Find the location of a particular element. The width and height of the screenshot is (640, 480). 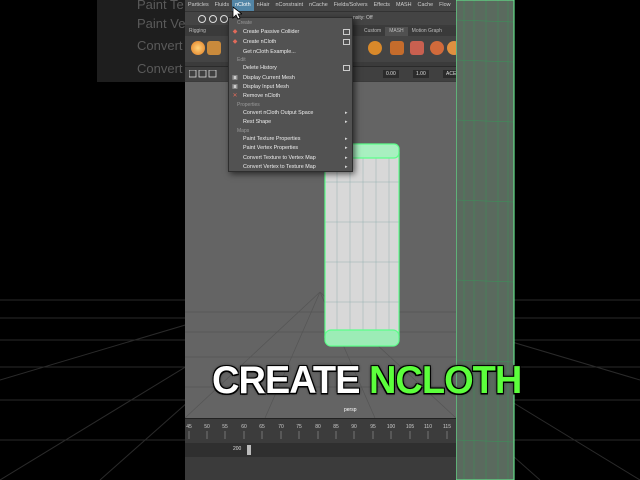

tab-rigging: Rigging is located at coordinates (197, 31).